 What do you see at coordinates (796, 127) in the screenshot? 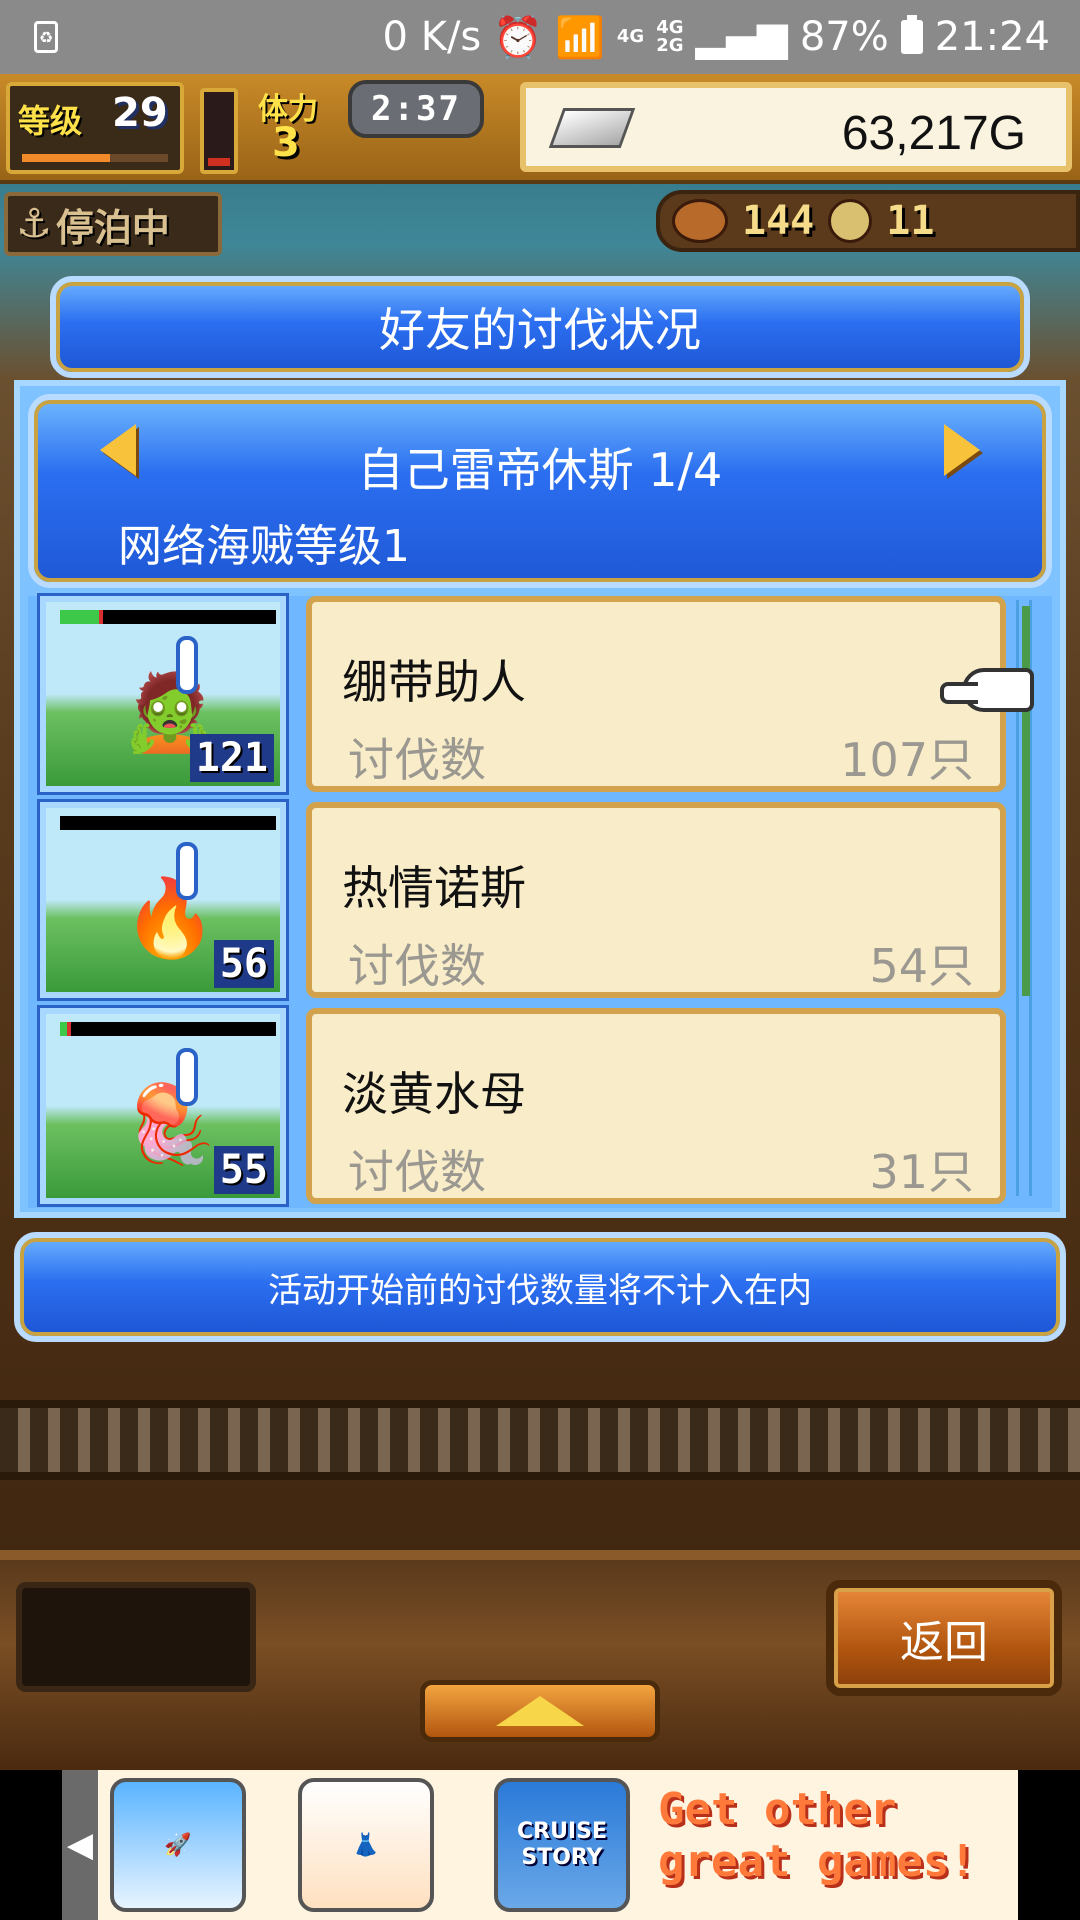
I see `gold-box: 63,217G` at bounding box center [796, 127].